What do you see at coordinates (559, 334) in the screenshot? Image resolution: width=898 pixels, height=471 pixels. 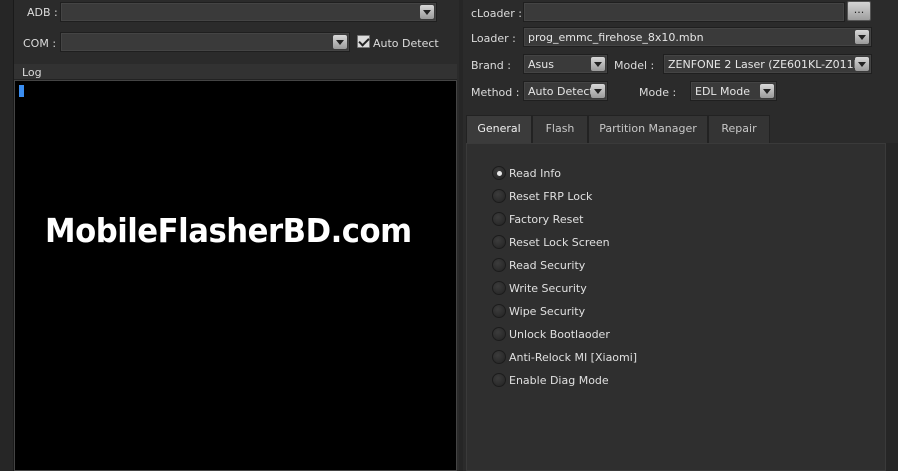 I see `option-label: Unlock Bootlaoder` at bounding box center [559, 334].